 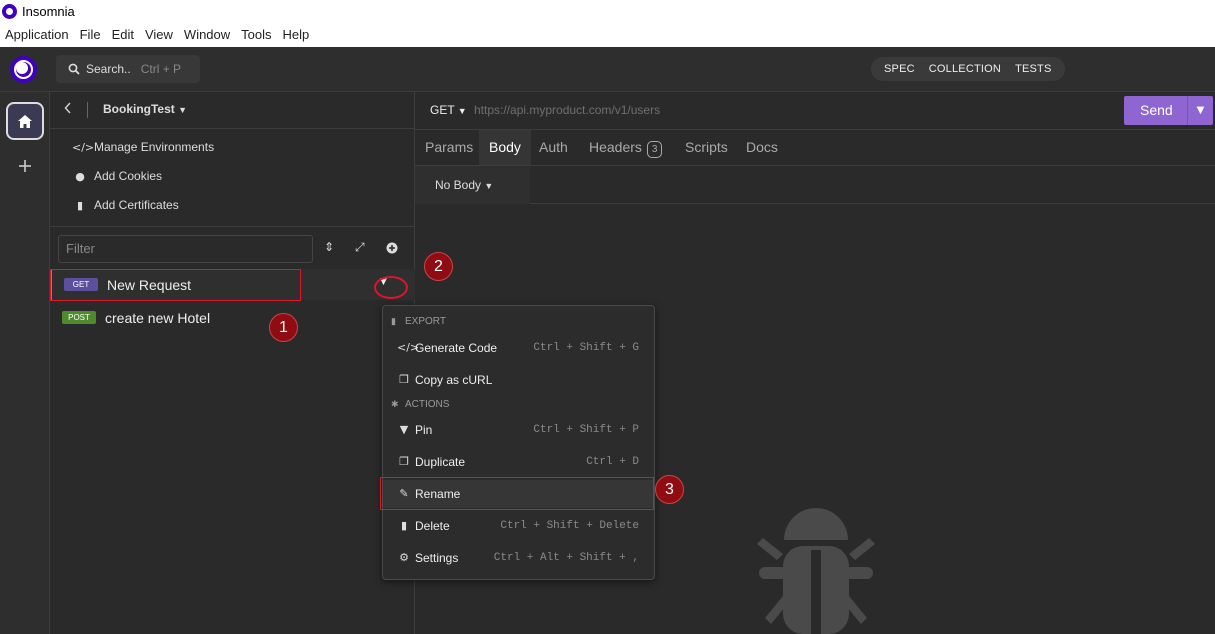 I want to click on menu-item-settings: ⚙ Settings Ctrl + Alt + Shift + ,, so click(x=518, y=558).